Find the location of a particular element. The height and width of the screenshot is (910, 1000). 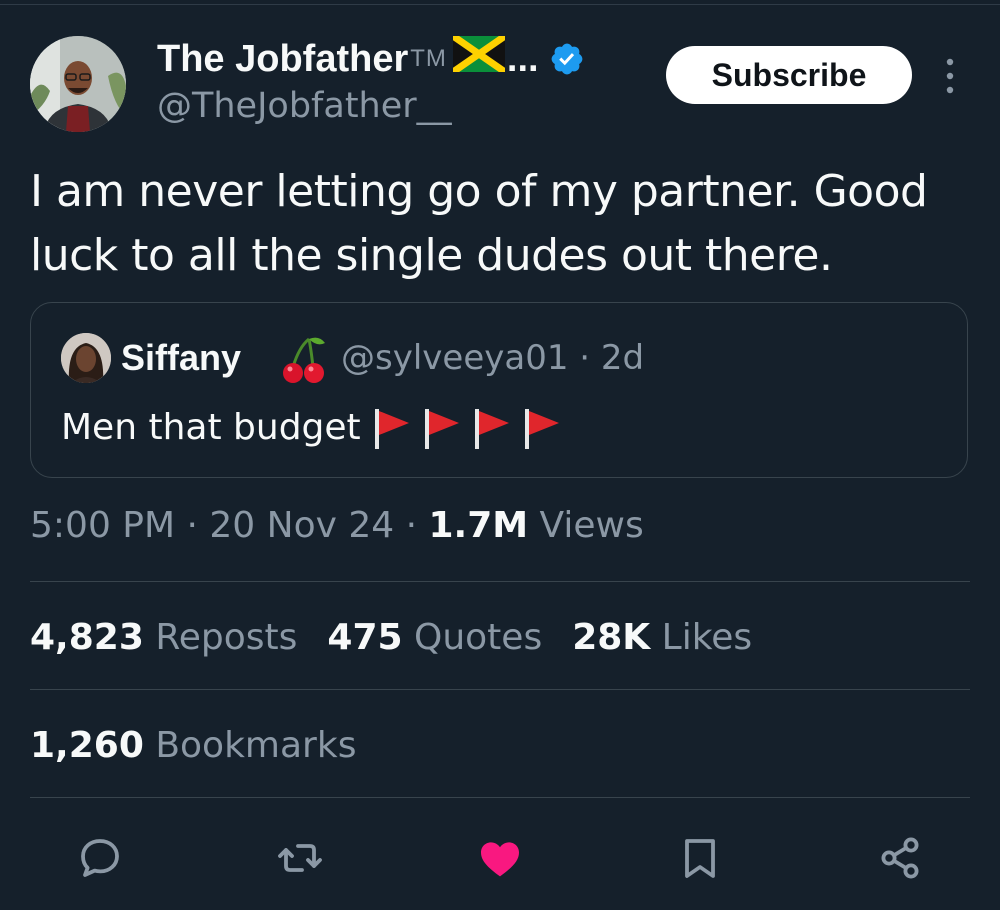

like-button is located at coordinates (500, 858).